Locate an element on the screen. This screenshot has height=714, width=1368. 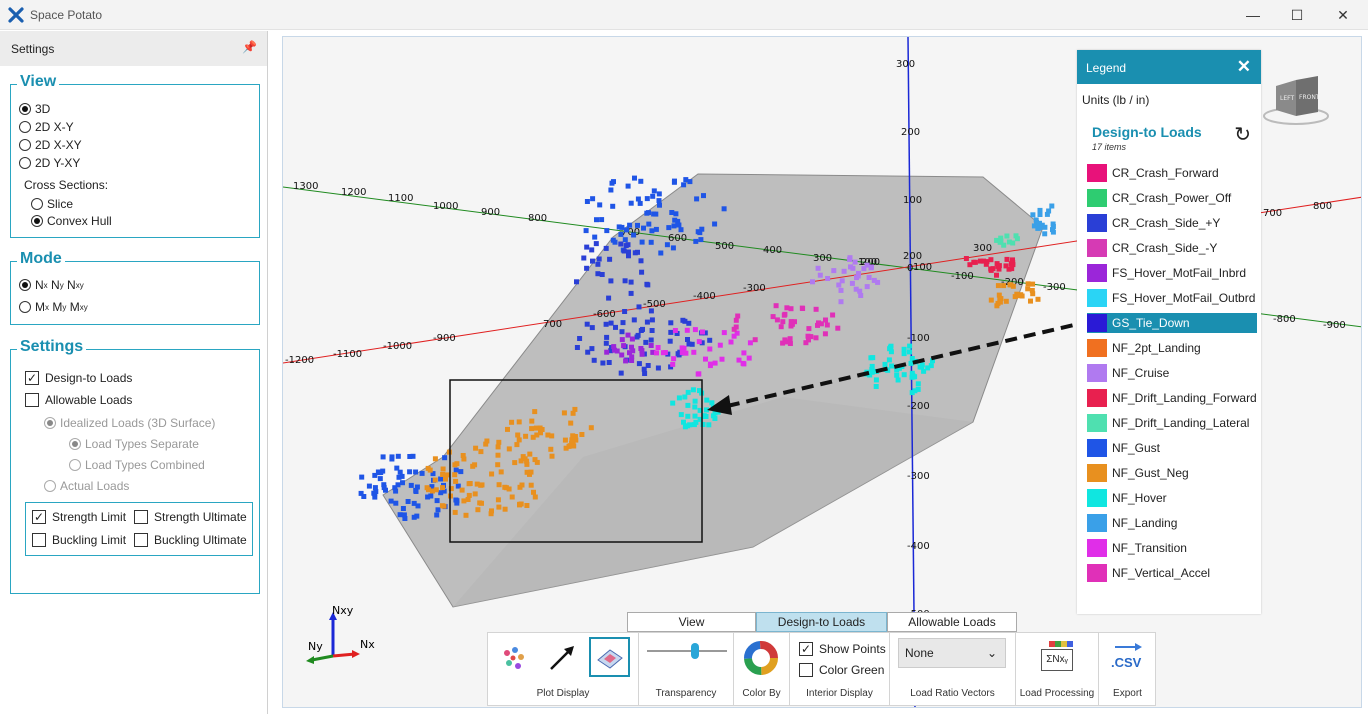
legend-item: CR_Crash_Power_Off is located at coordinates (1172, 198).